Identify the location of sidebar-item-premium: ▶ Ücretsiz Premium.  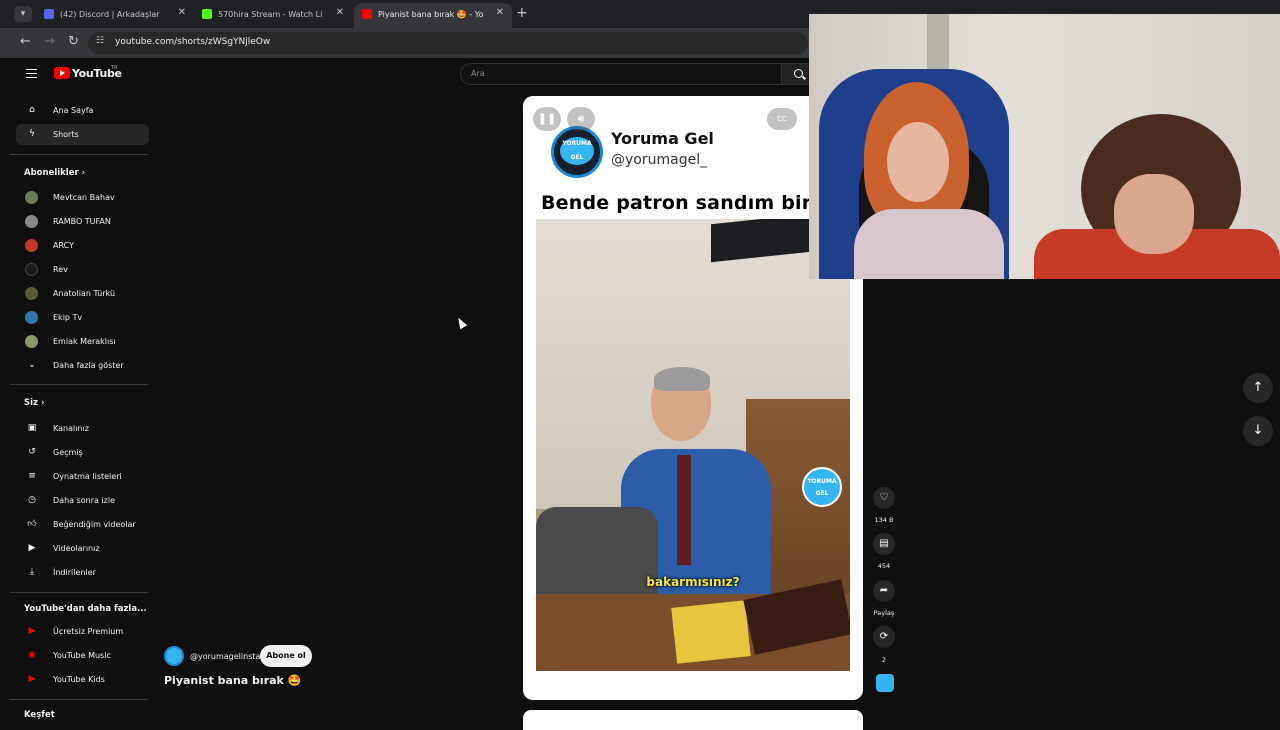
(82, 631).